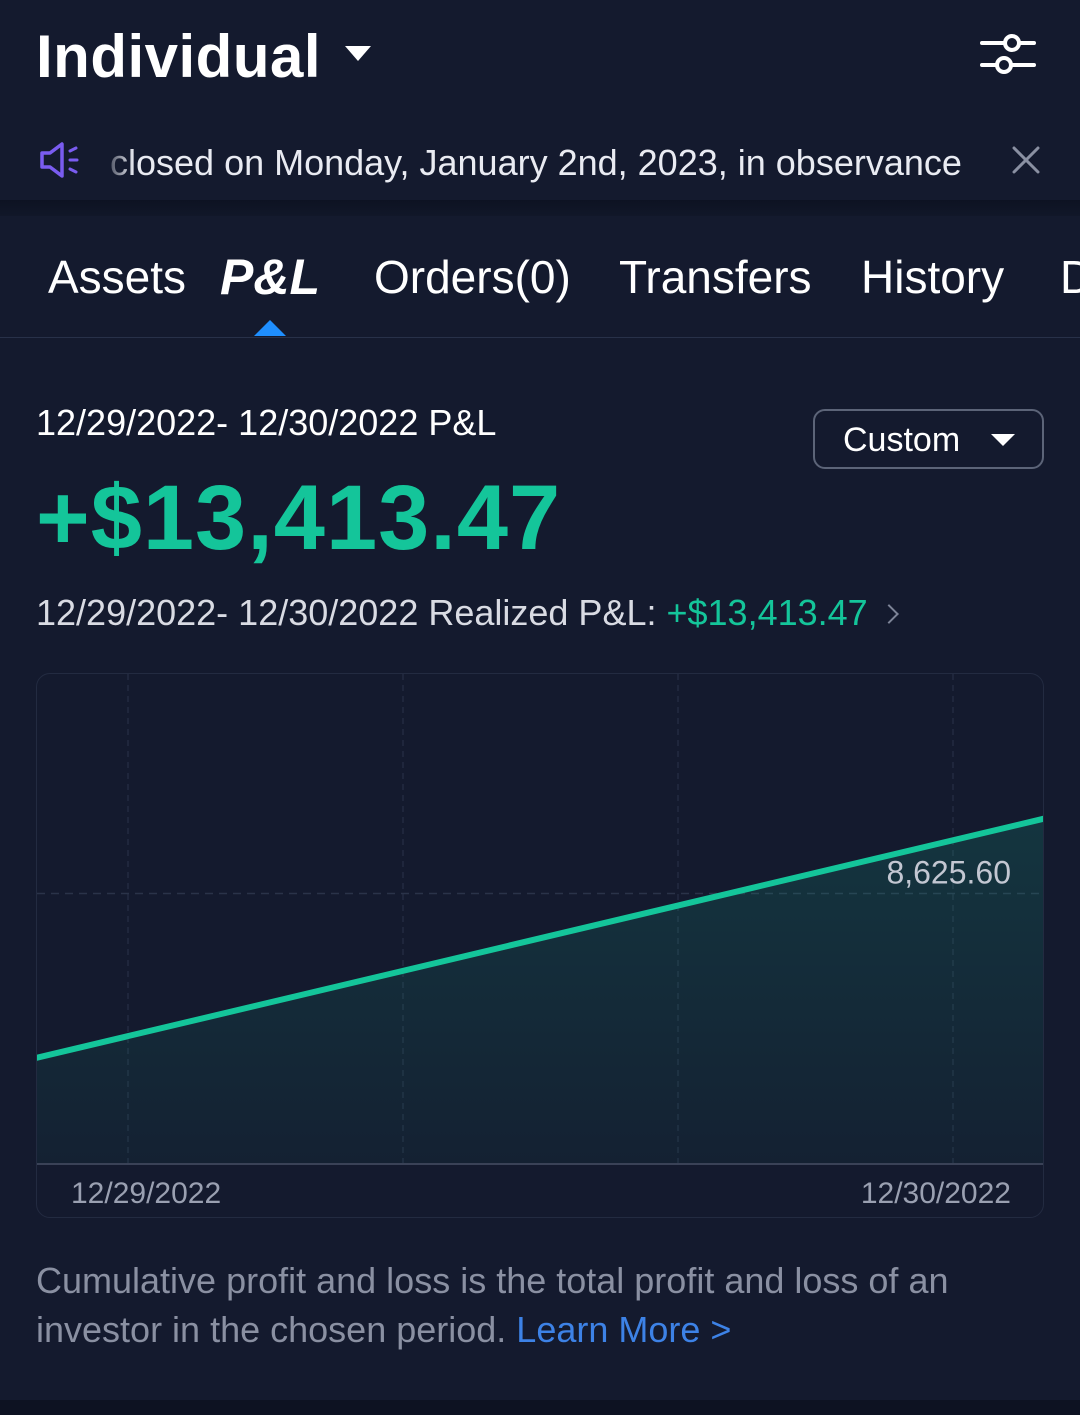 Image resolution: width=1080 pixels, height=1415 pixels. I want to click on x-tick-label-start: 12/29/2022, so click(146, 1193).